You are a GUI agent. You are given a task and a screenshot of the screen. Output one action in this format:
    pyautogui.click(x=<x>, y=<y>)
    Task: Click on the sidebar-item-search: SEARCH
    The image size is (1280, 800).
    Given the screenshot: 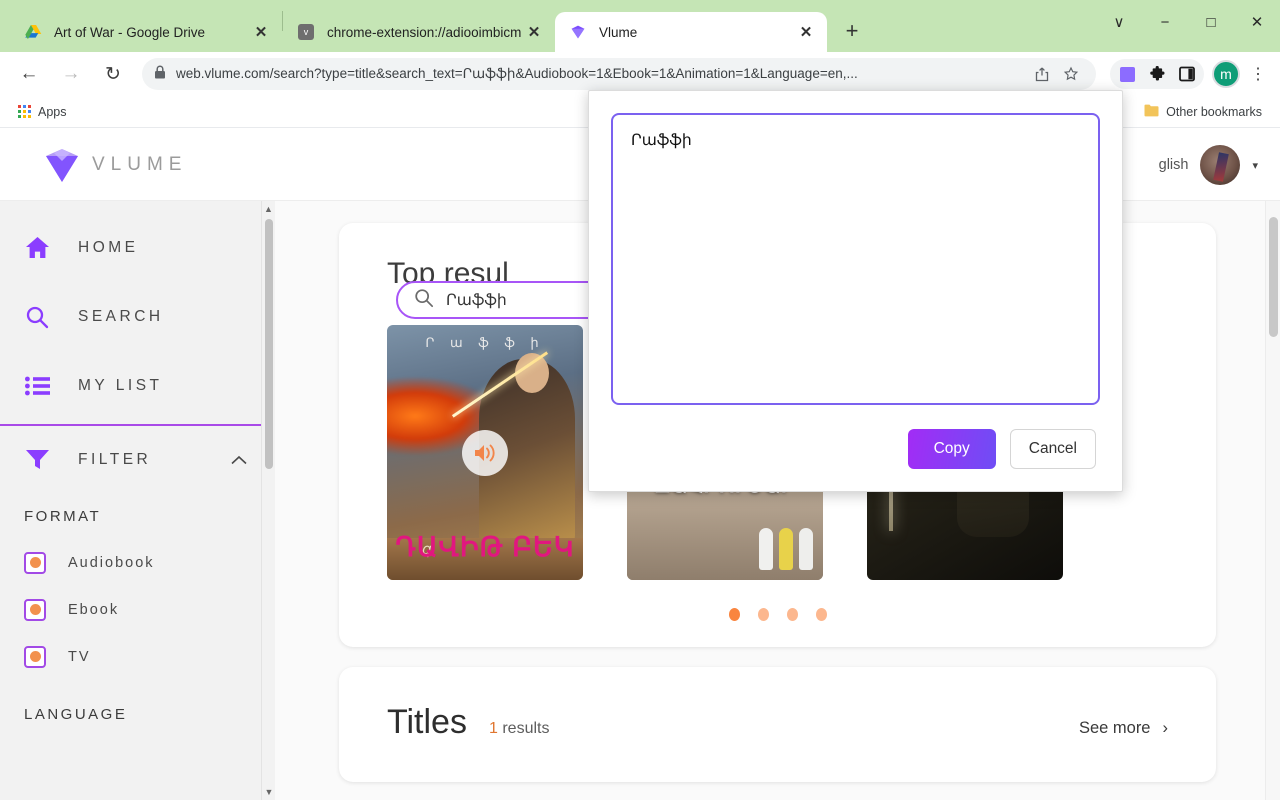 What is the action you would take?
    pyautogui.click(x=137, y=316)
    